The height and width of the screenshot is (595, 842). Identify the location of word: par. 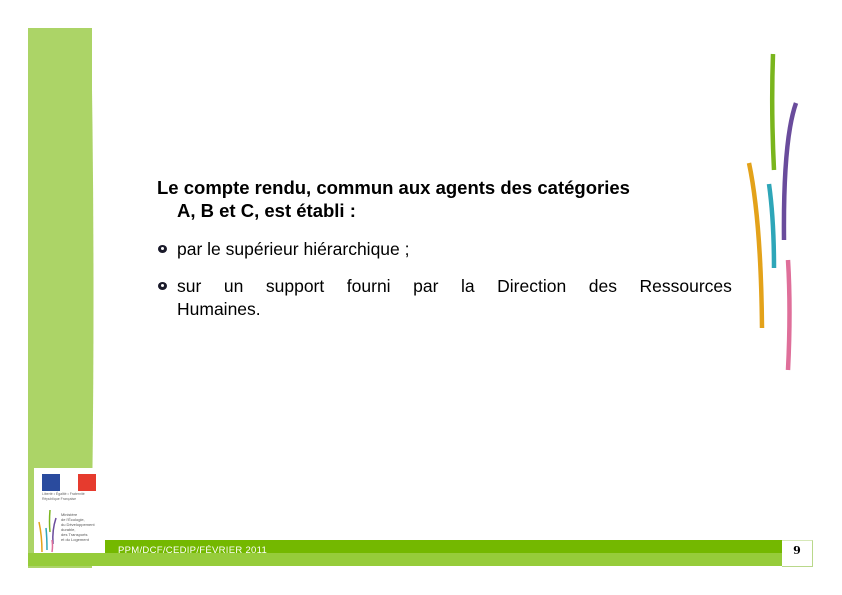
(426, 286).